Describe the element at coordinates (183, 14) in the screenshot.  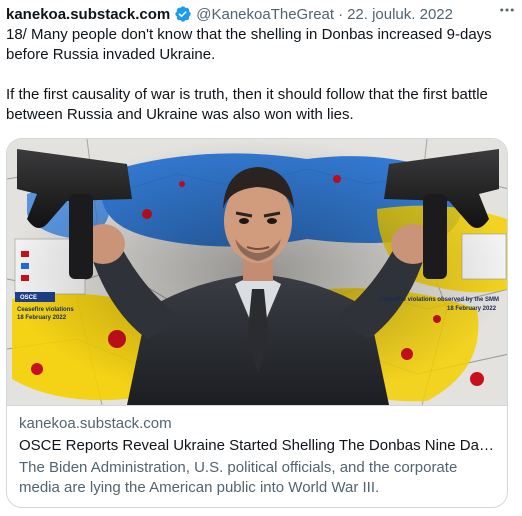
I see `verified-badge-icon` at that location.